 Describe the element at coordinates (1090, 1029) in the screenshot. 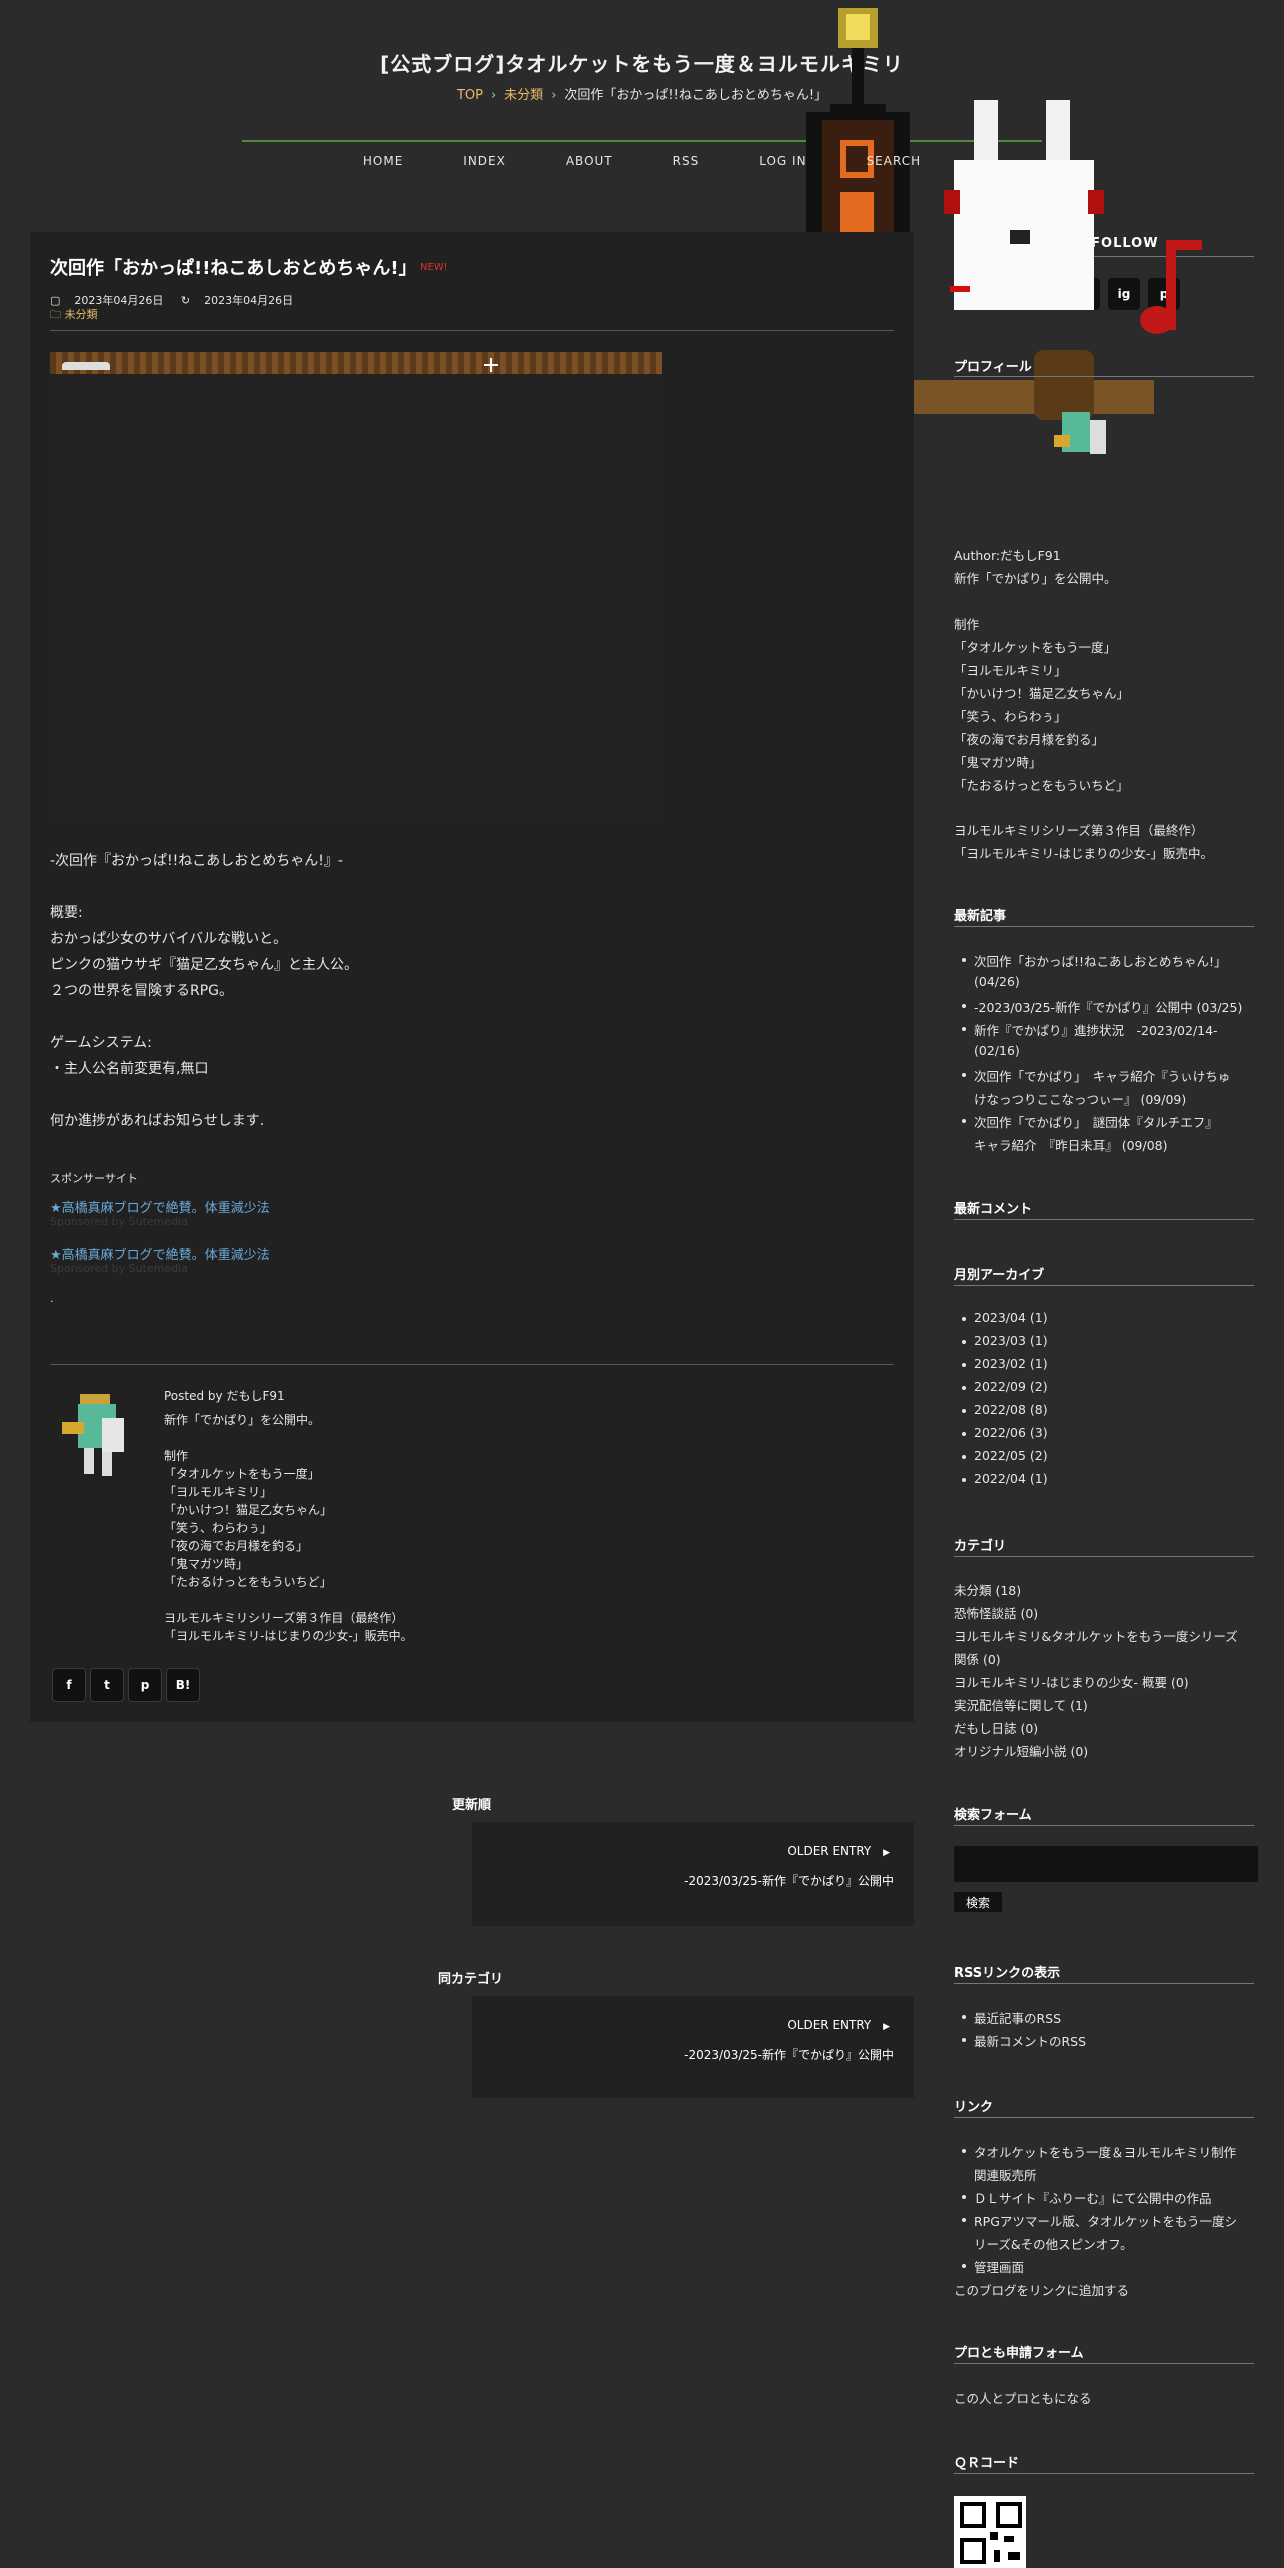

I see `recent-item: 新作『でかぱり』進捗状況 -2023/02/14-` at that location.